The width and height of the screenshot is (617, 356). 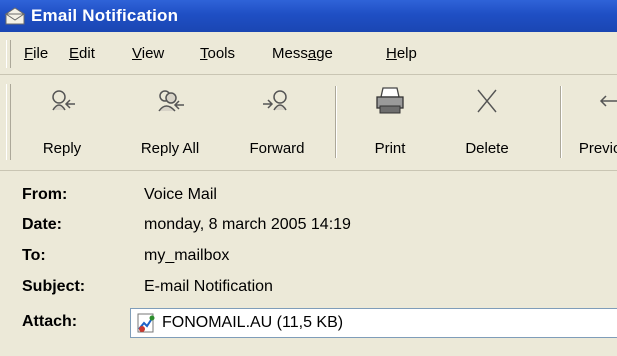 What do you see at coordinates (275, 100) in the screenshot?
I see `forward-icon` at bounding box center [275, 100].